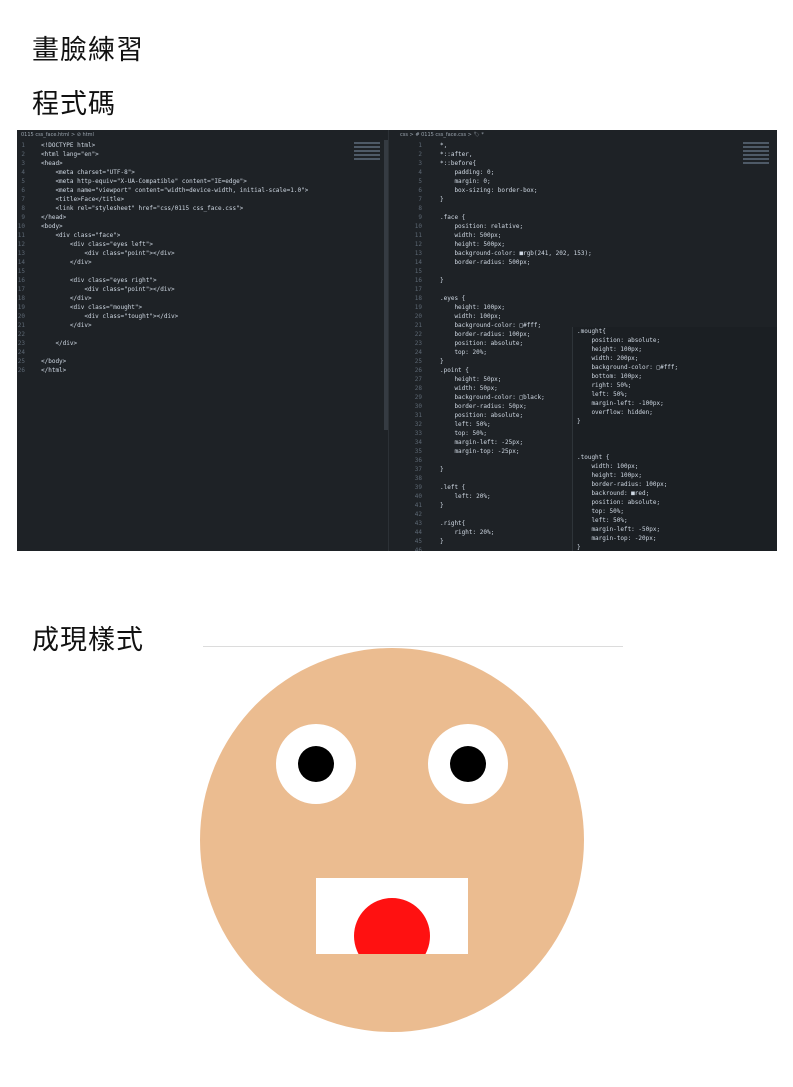 This screenshot has height=1087, width=793. I want to click on page-title: 畫臉練習, so click(88, 50).